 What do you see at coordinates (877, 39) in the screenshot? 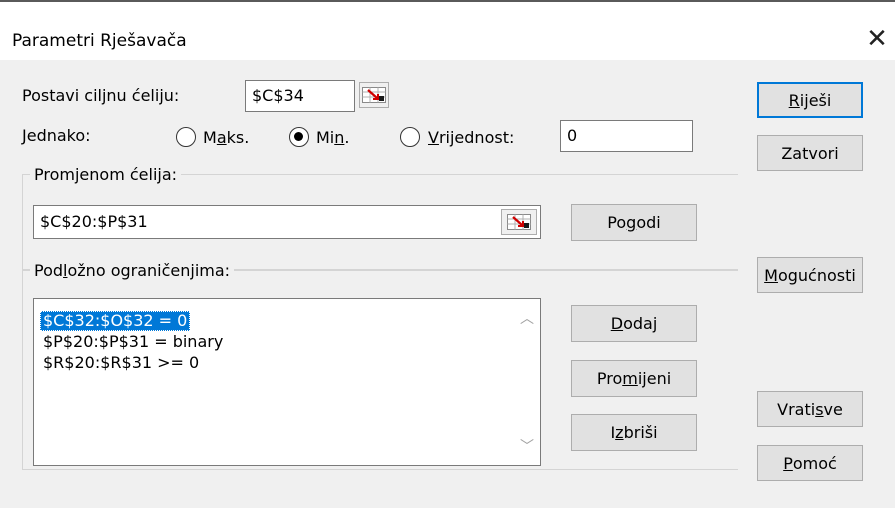
I see `close-icon: ✕` at bounding box center [877, 39].